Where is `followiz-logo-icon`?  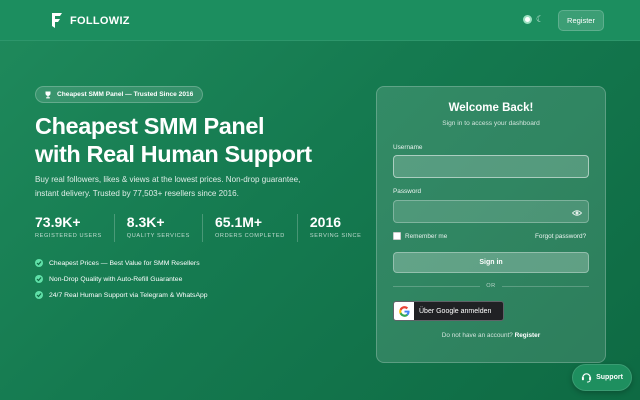 followiz-logo-icon is located at coordinates (57, 20).